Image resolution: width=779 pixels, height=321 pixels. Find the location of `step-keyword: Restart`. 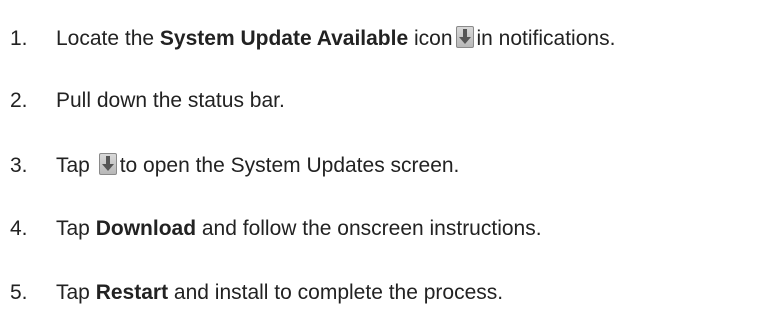

step-keyword: Restart is located at coordinates (132, 292).